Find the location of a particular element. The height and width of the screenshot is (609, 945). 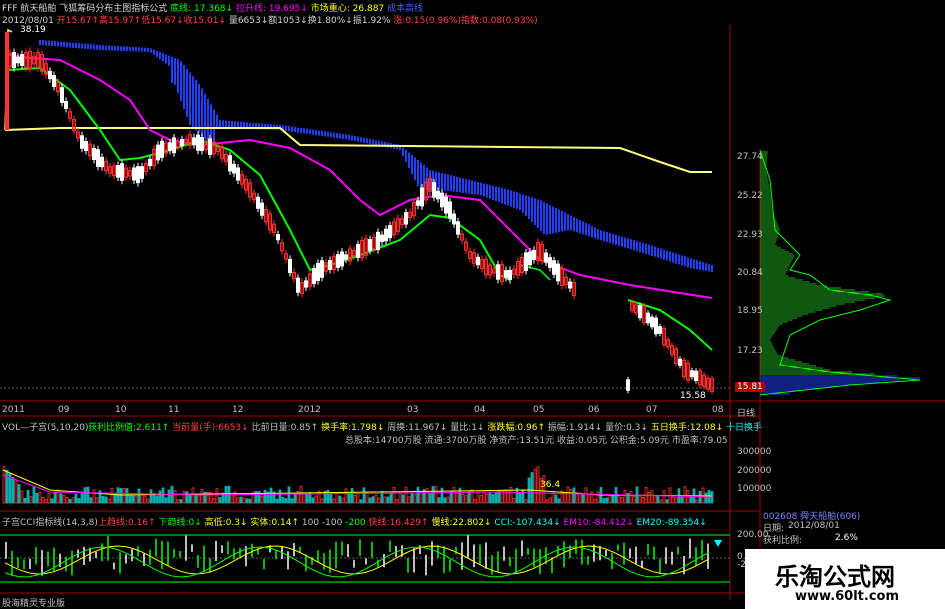

cci-stat-11: EM20:-89.354↓ is located at coordinates (671, 523).